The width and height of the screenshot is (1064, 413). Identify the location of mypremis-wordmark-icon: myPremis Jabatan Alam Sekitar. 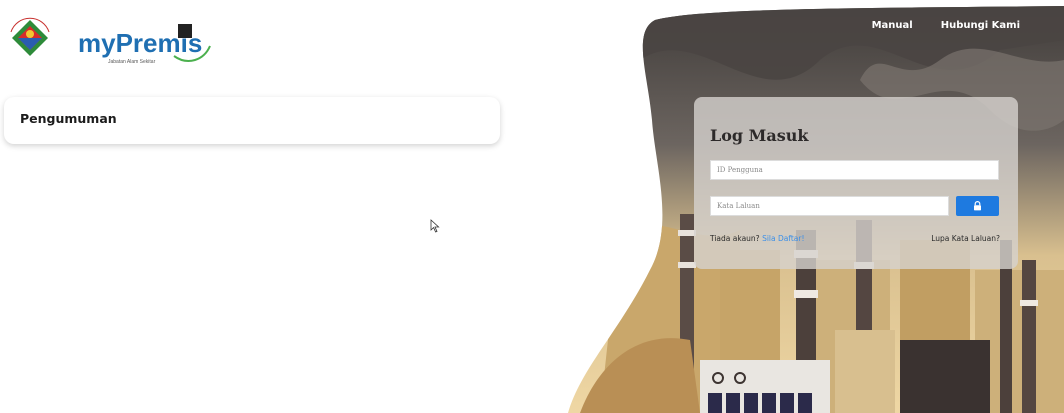
(144, 44).